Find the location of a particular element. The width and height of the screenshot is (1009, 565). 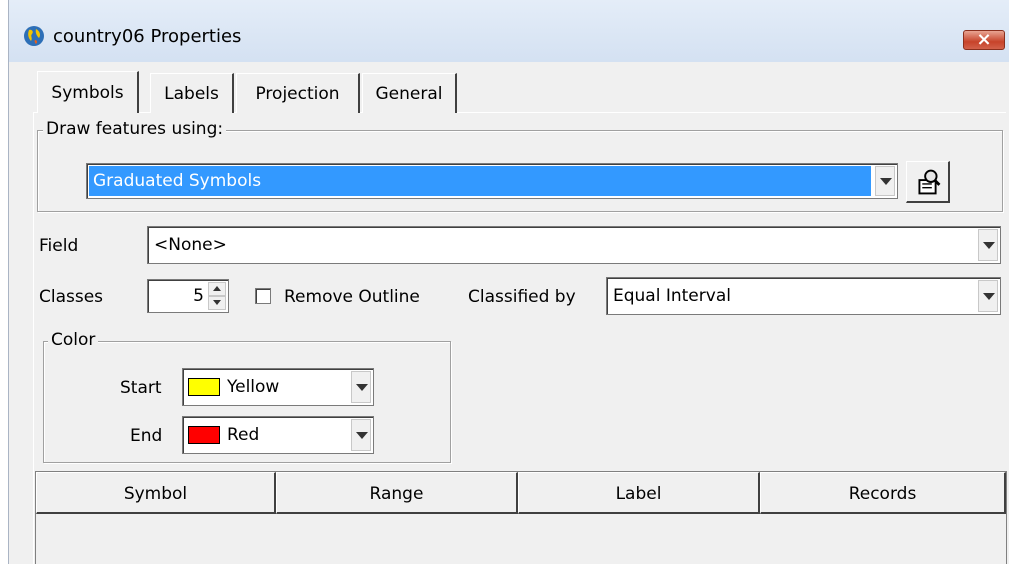

spin-up-icon is located at coordinates (217, 289).